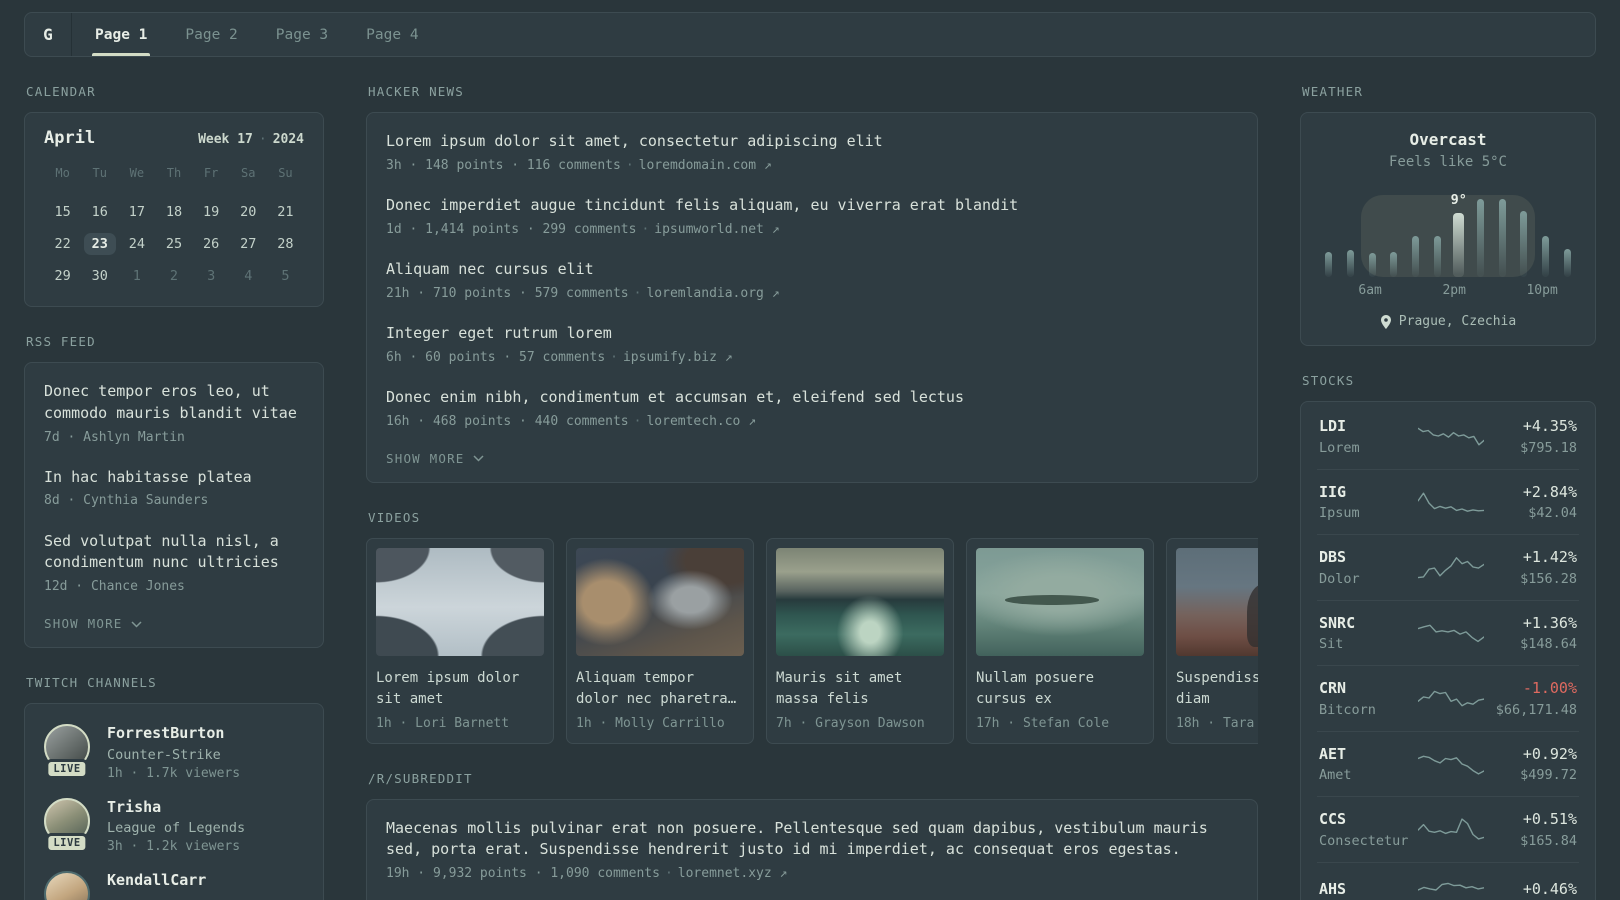 This screenshot has height=900, width=1620. What do you see at coordinates (1365, 820) in the screenshot?
I see `stock-symbol: CCS` at bounding box center [1365, 820].